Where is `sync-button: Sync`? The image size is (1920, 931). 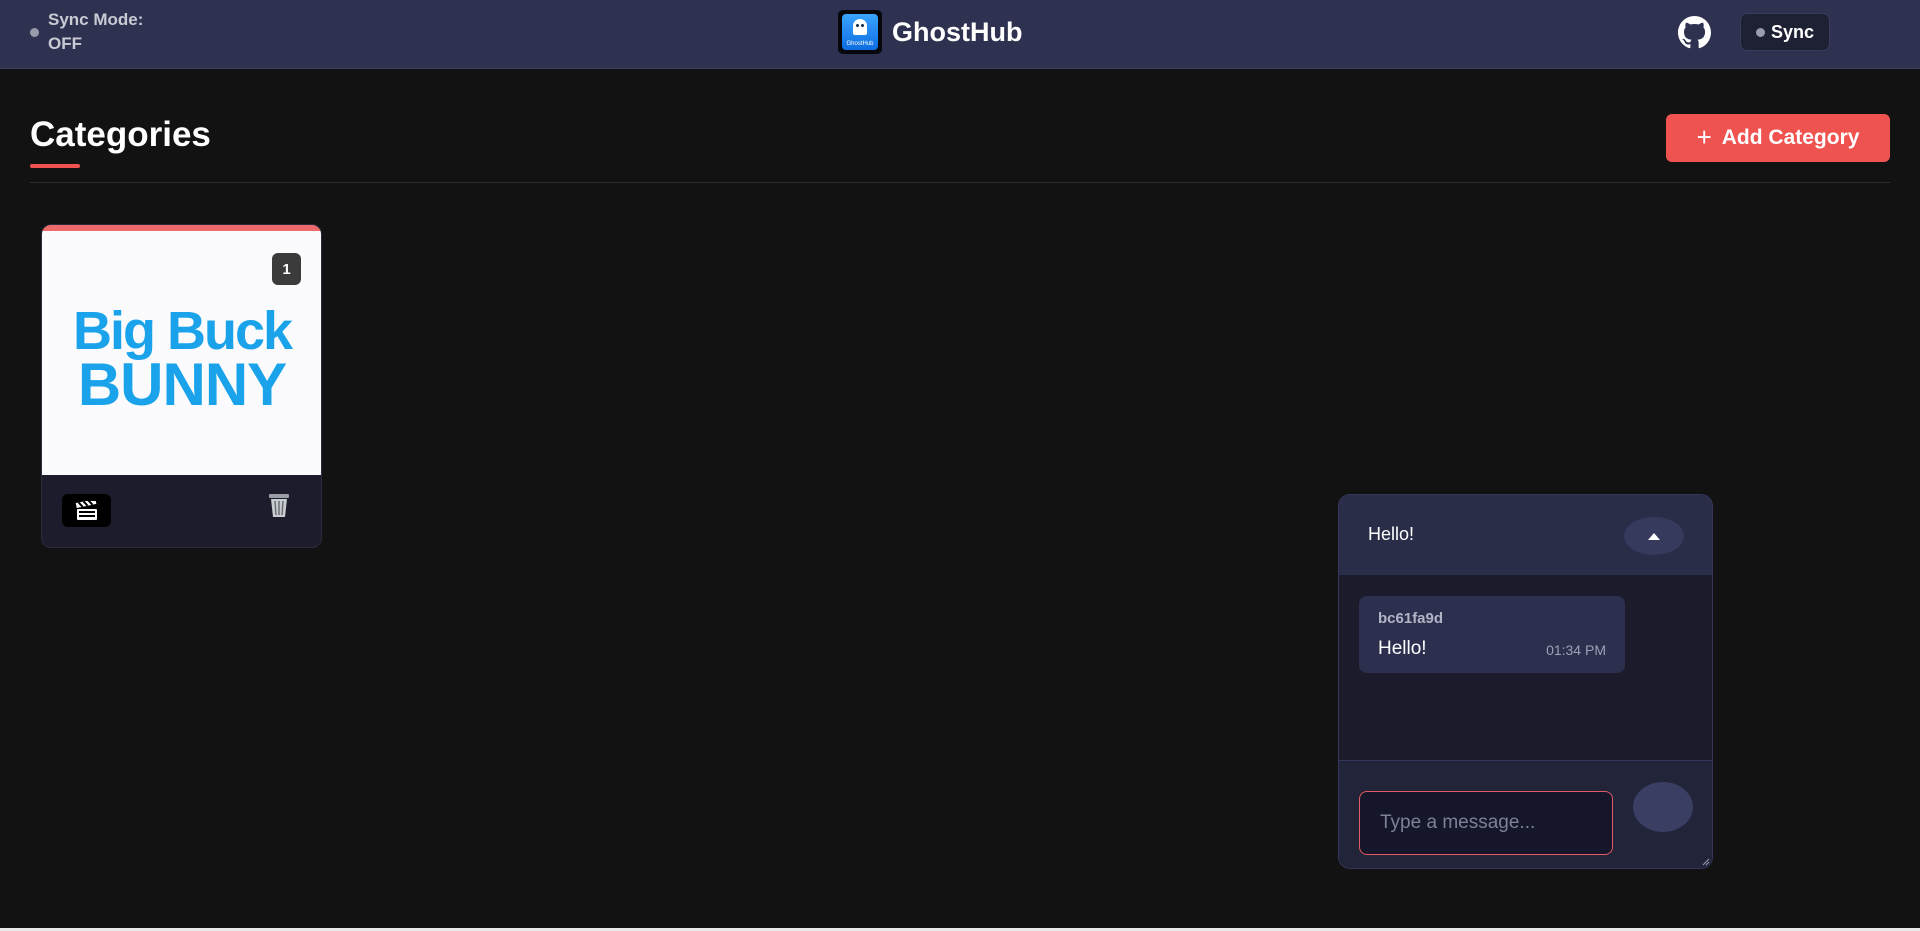
sync-button: Sync is located at coordinates (1785, 32).